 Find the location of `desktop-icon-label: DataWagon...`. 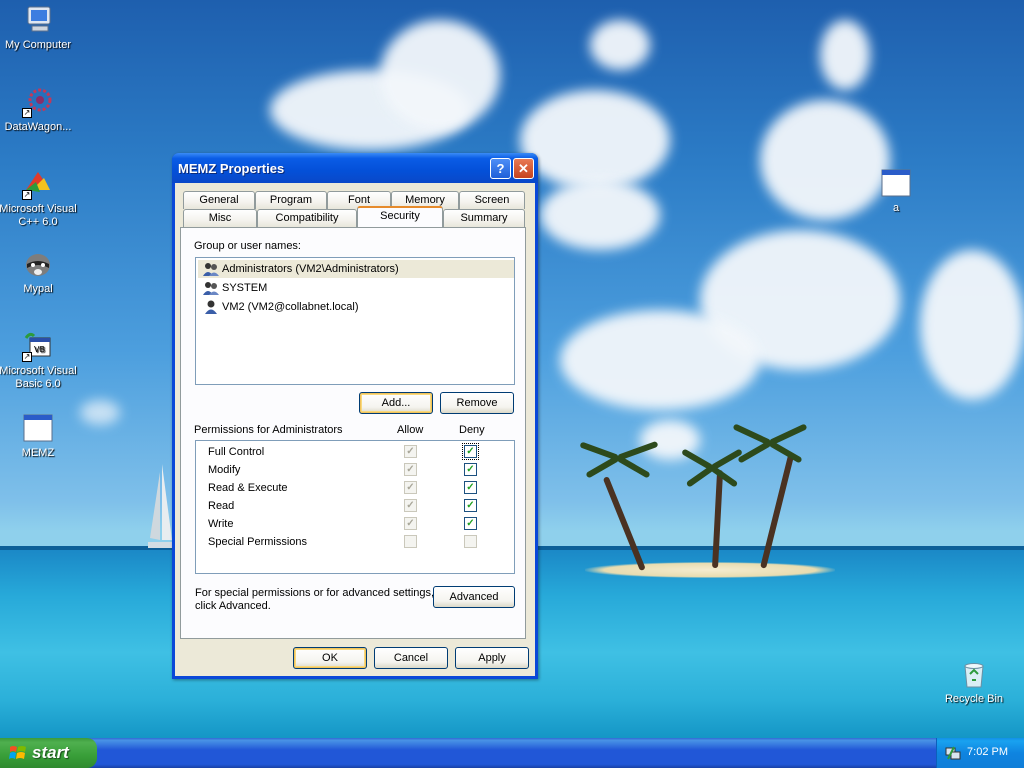

desktop-icon-label: DataWagon... is located at coordinates (38, 127).